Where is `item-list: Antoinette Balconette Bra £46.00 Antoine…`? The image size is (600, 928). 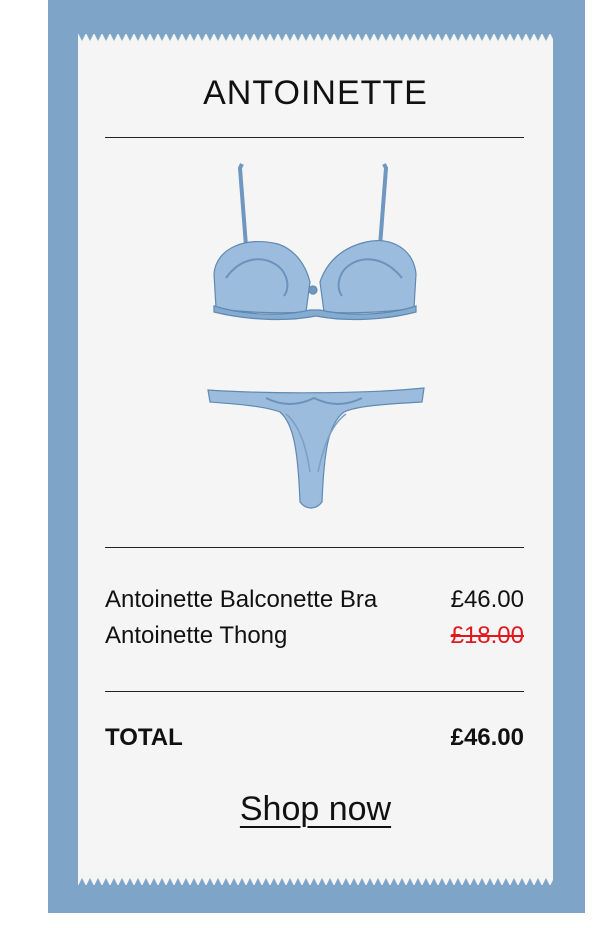 item-list: Antoinette Balconette Bra £46.00 Antoine… is located at coordinates (314, 618).